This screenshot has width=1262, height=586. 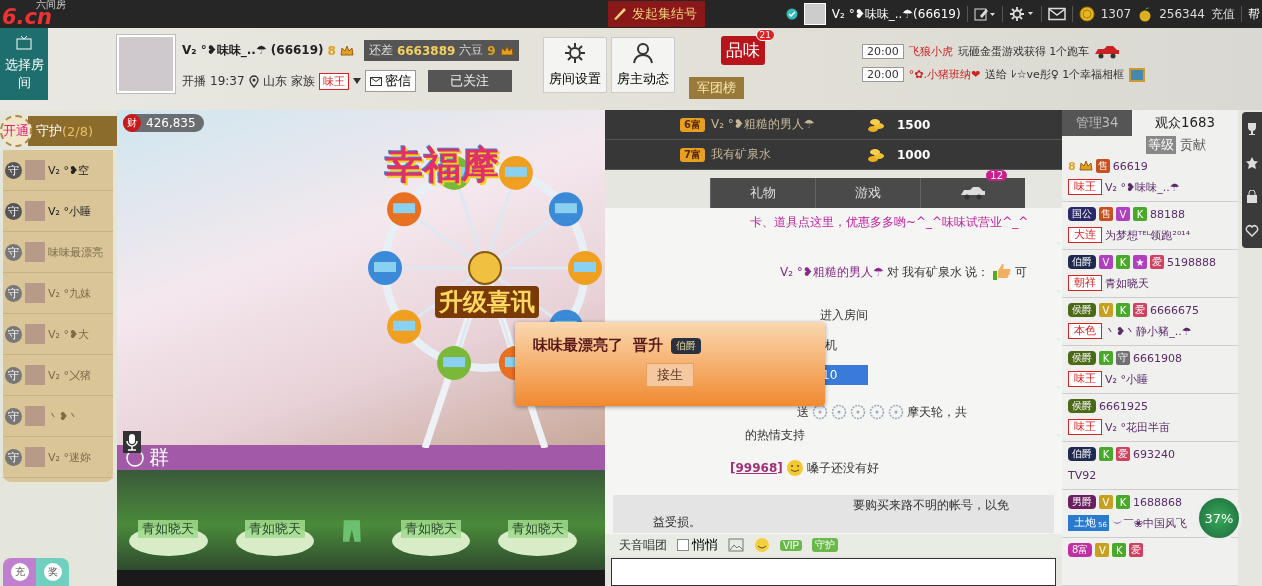 I want to click on status-check-icon, so click(x=791, y=14).